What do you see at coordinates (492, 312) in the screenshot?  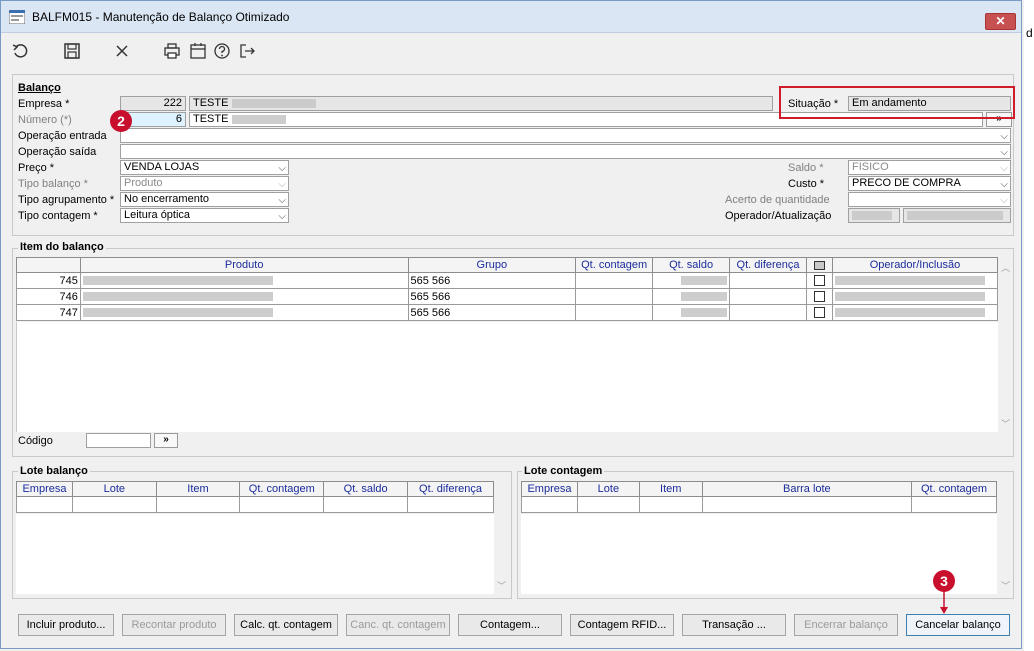 I see `row-grupo: 565 566` at bounding box center [492, 312].